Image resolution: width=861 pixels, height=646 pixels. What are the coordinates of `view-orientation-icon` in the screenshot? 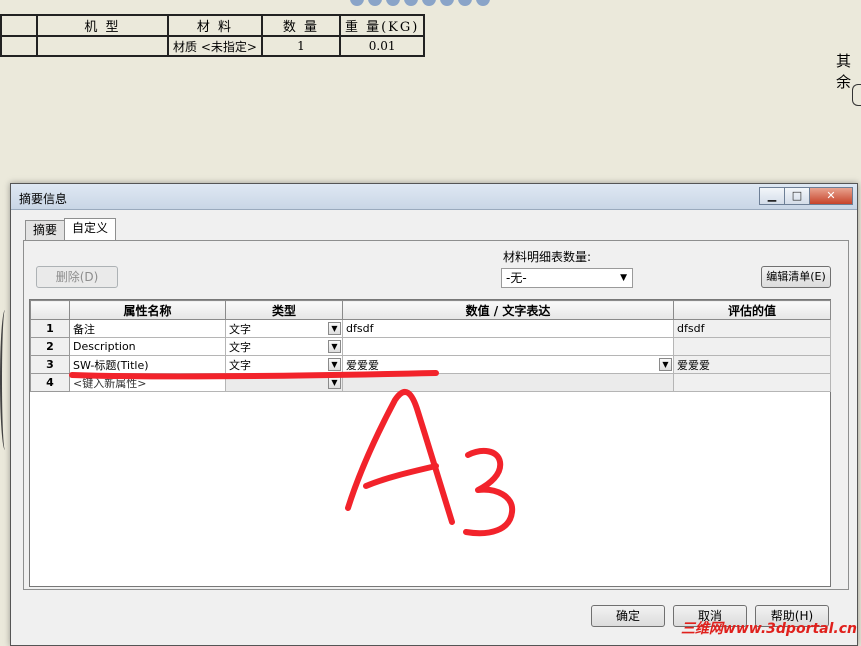 It's located at (429, 3).